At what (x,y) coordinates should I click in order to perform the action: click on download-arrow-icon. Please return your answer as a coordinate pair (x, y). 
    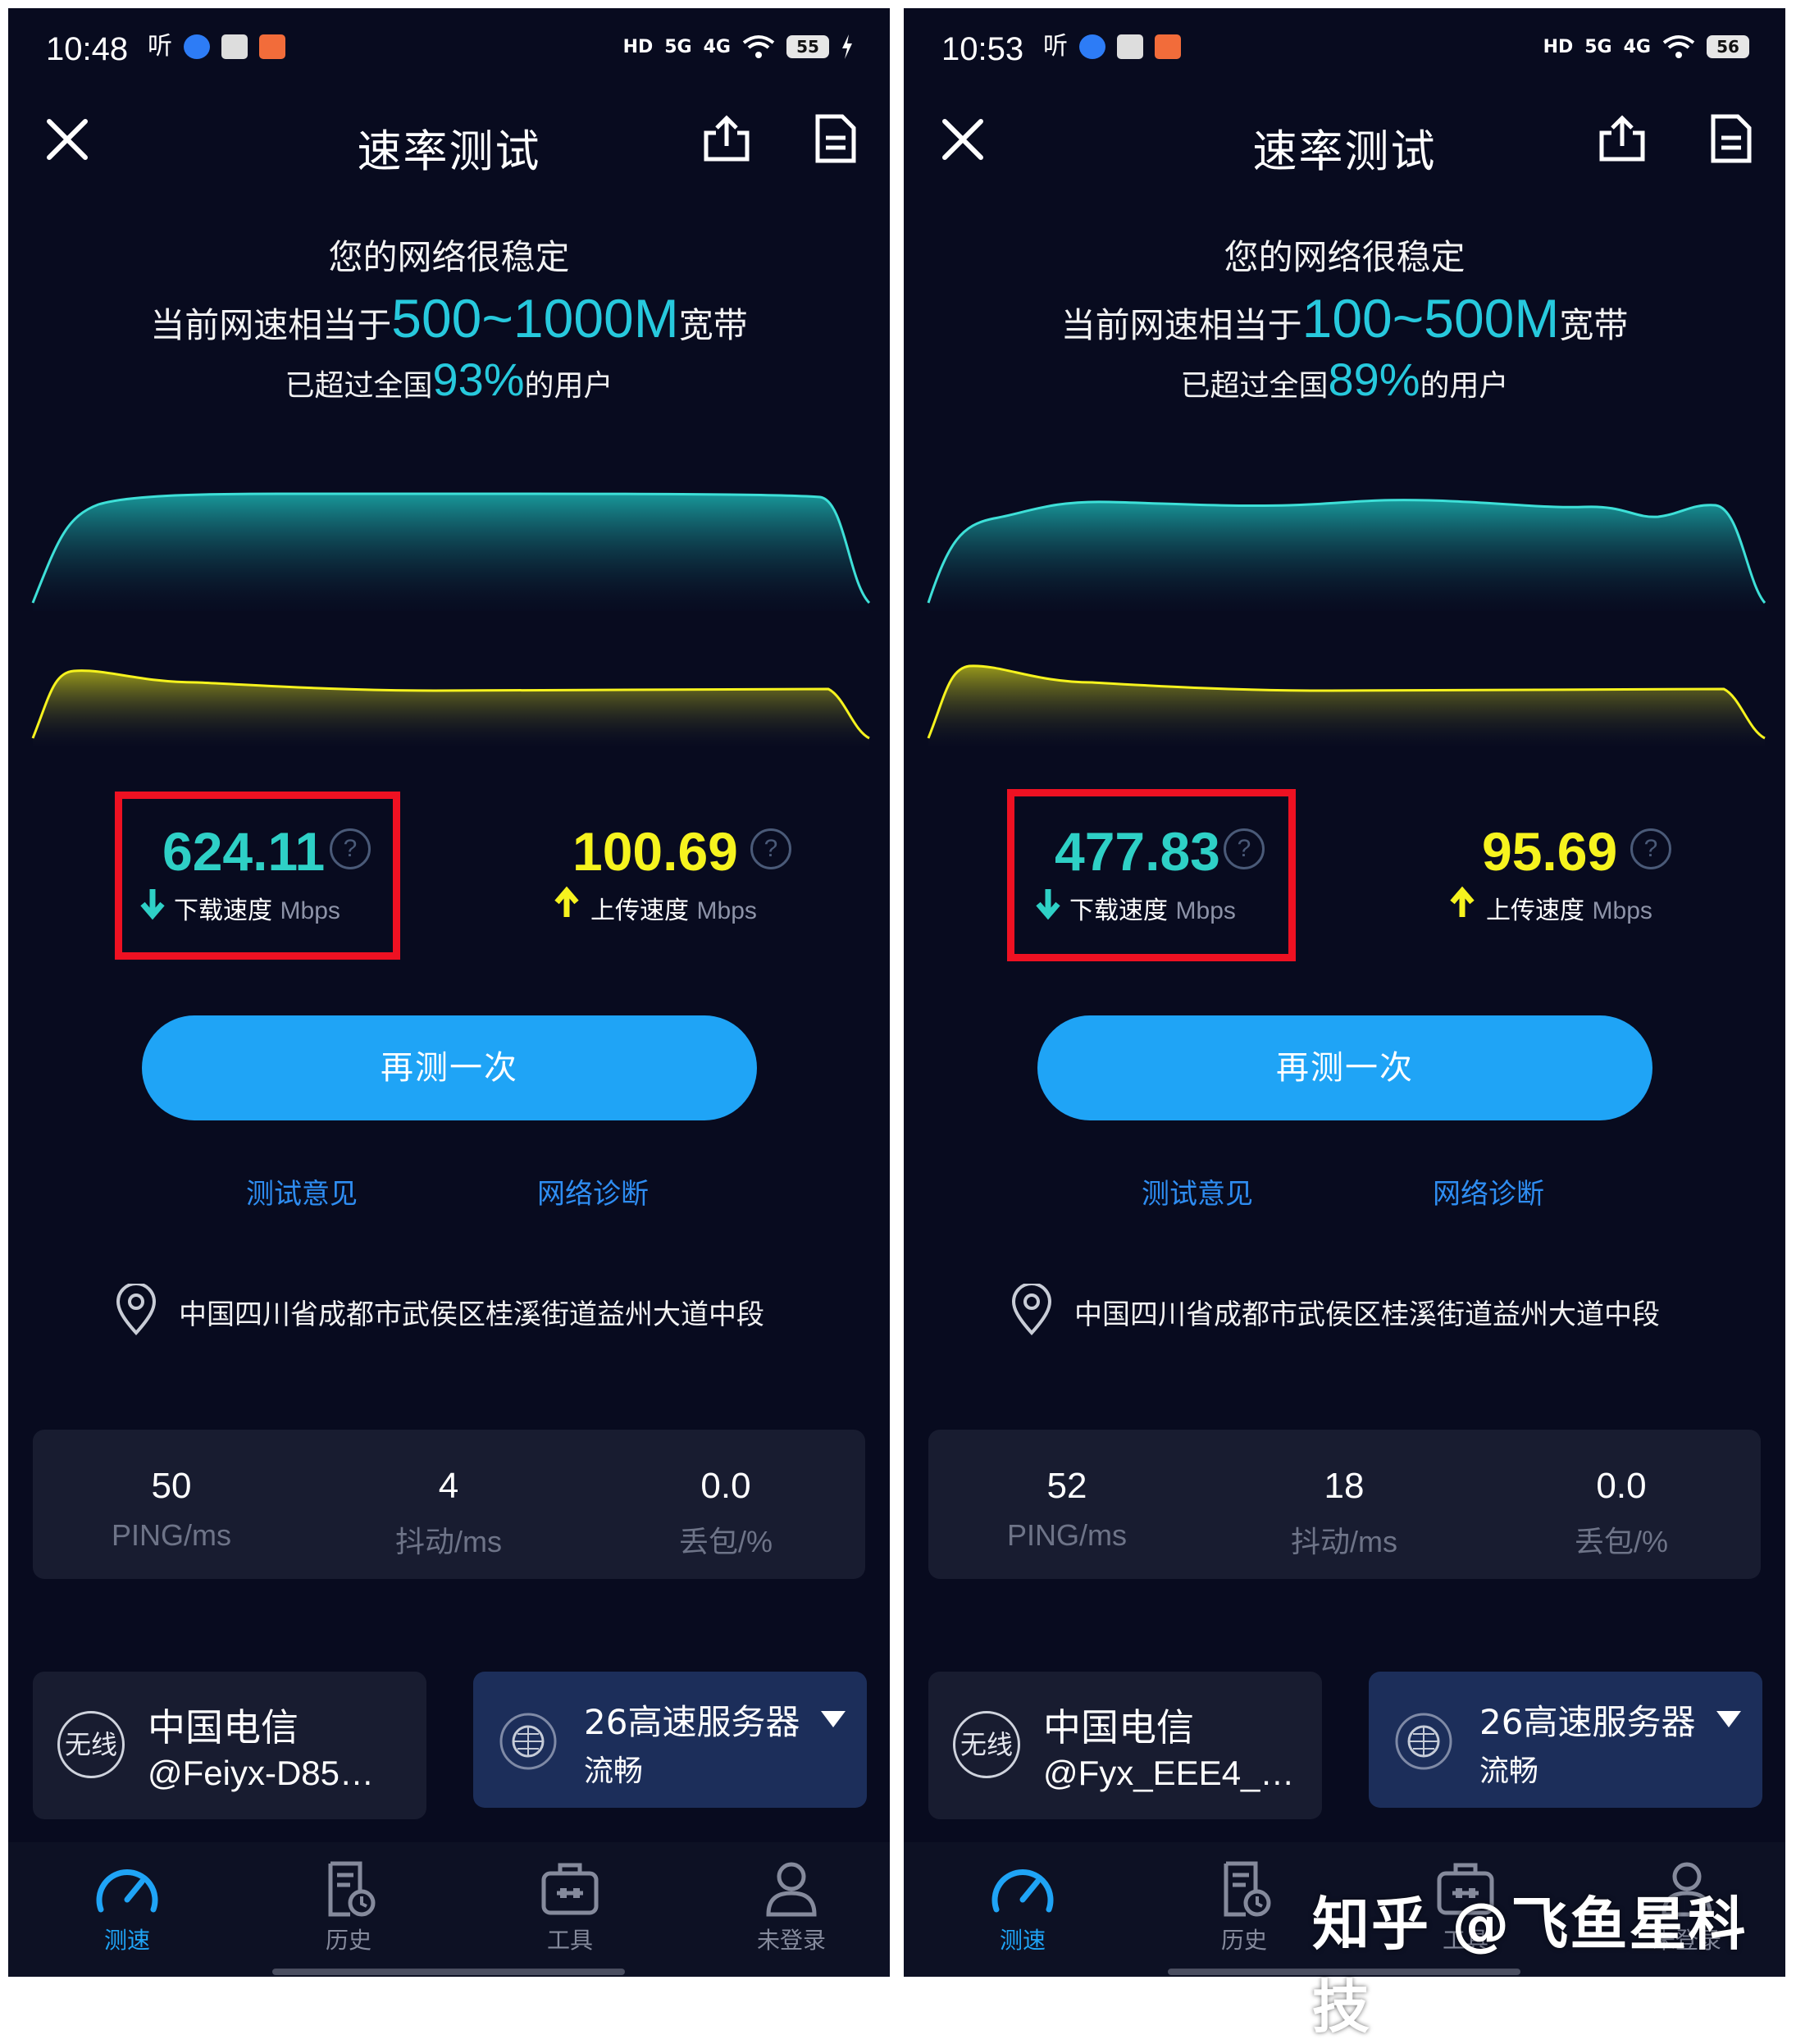
    Looking at the image, I should click on (152, 904).